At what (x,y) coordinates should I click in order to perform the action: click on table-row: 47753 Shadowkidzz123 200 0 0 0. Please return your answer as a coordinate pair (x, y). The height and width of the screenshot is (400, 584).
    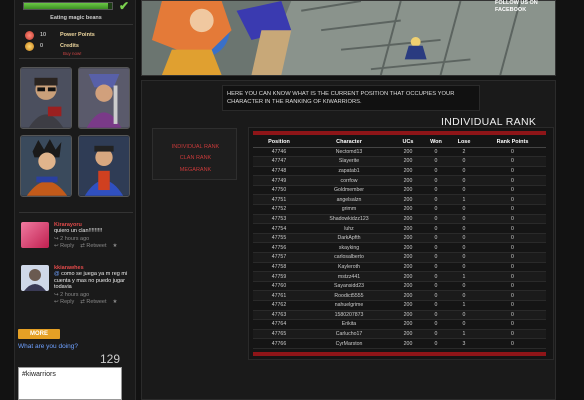
    Looking at the image, I should click on (399, 219).